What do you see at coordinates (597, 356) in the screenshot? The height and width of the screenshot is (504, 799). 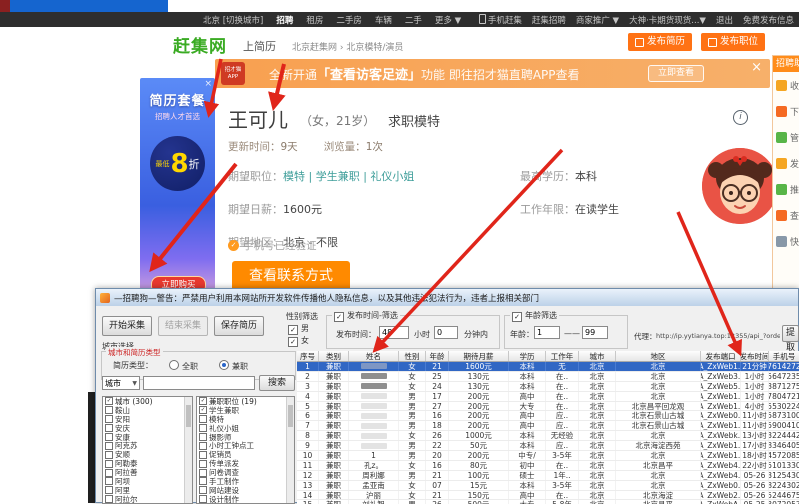 I see `table-header-cell: 城市` at bounding box center [597, 356].